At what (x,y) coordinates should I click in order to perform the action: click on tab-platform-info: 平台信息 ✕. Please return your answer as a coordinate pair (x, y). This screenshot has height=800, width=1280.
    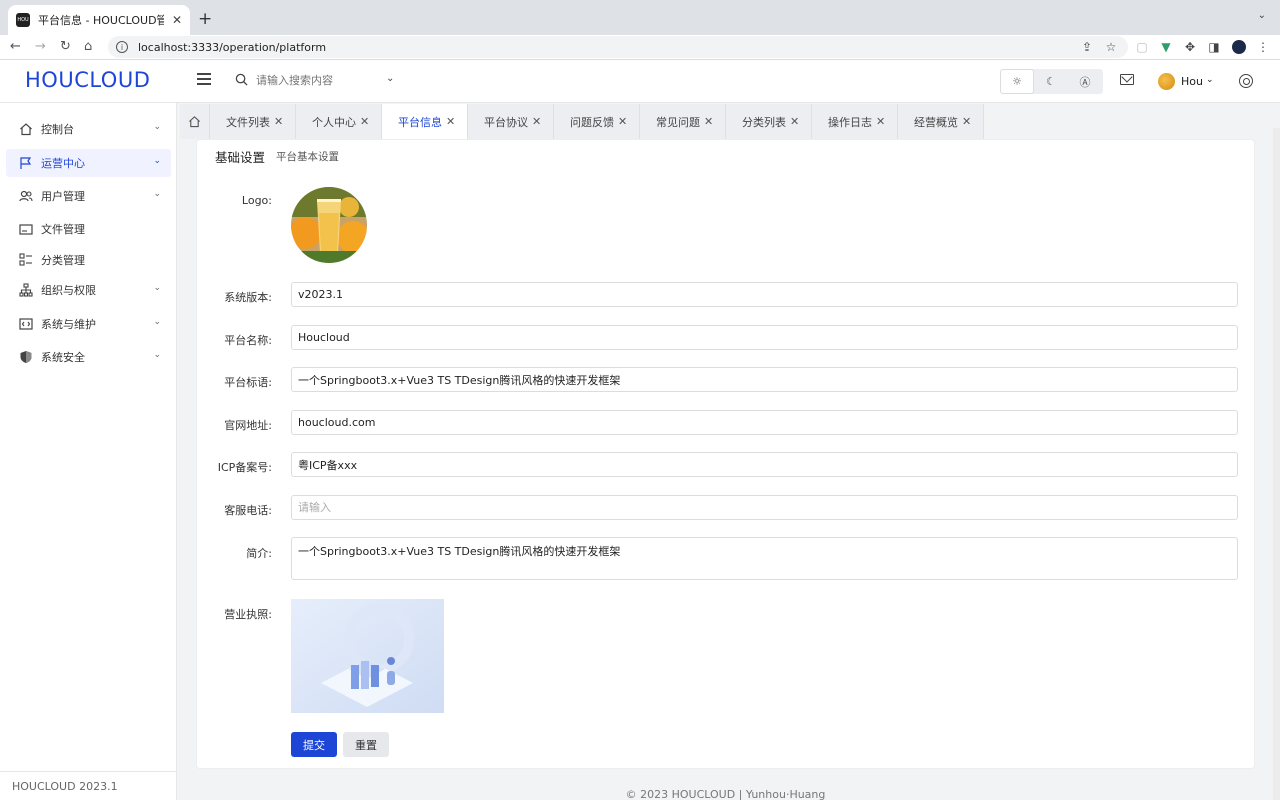
    Looking at the image, I should click on (425, 121).